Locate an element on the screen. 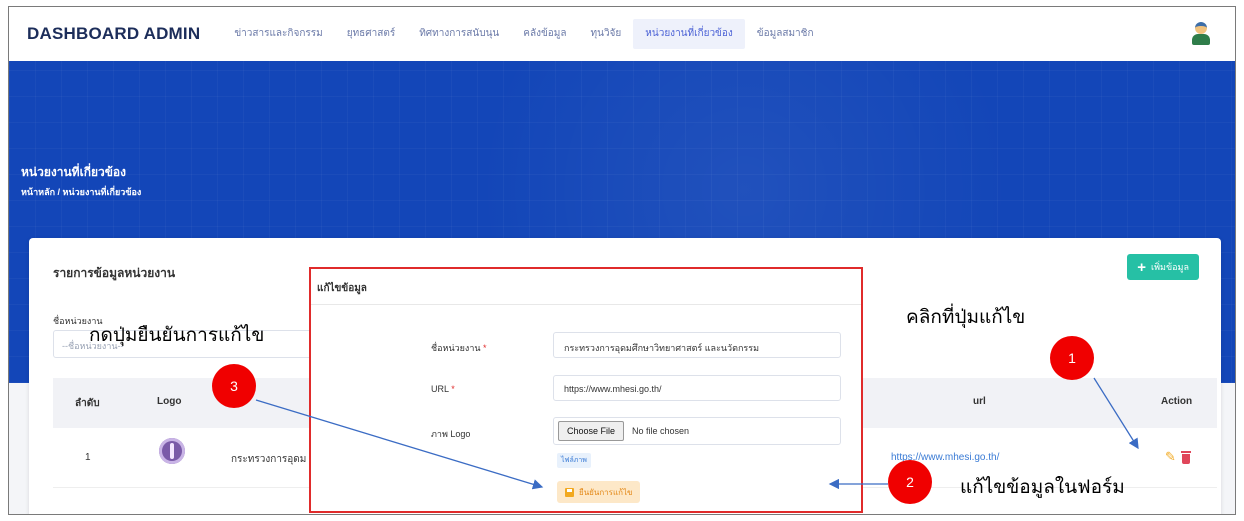 This screenshot has width=1244, height=521. trash-bin is located at coordinates (1186, 459).